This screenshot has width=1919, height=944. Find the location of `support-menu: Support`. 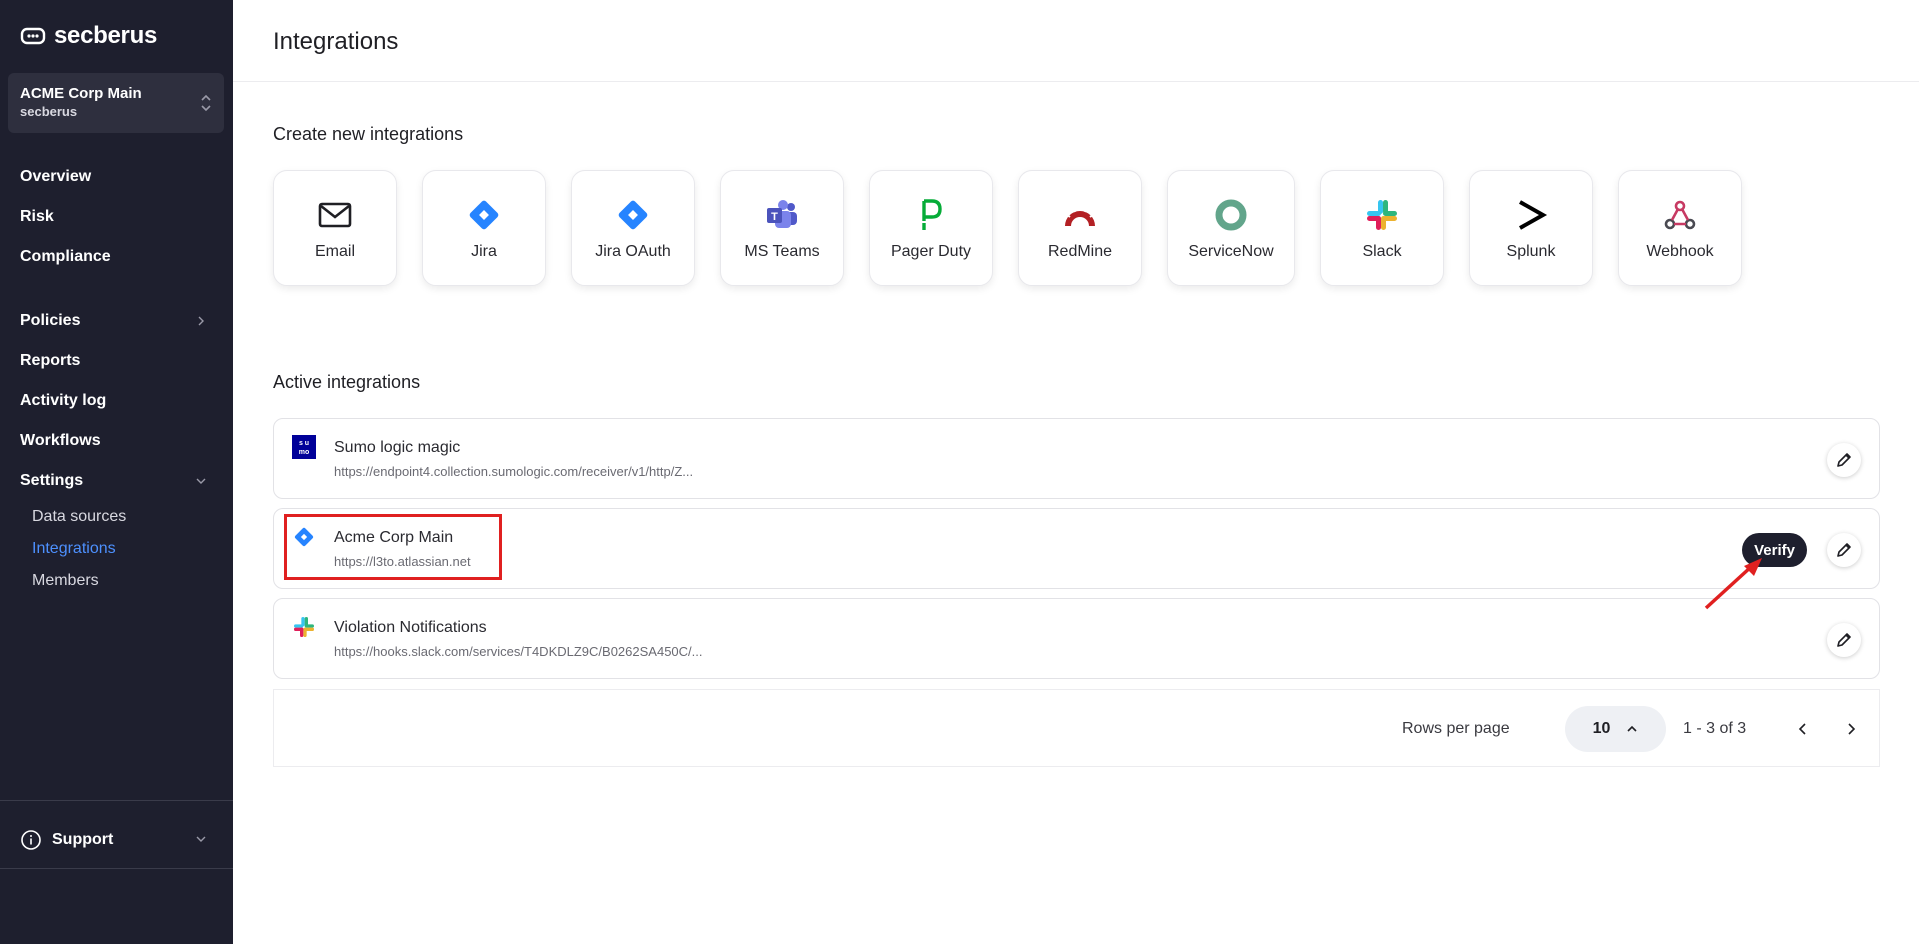

support-menu: Support is located at coordinates (66, 840).